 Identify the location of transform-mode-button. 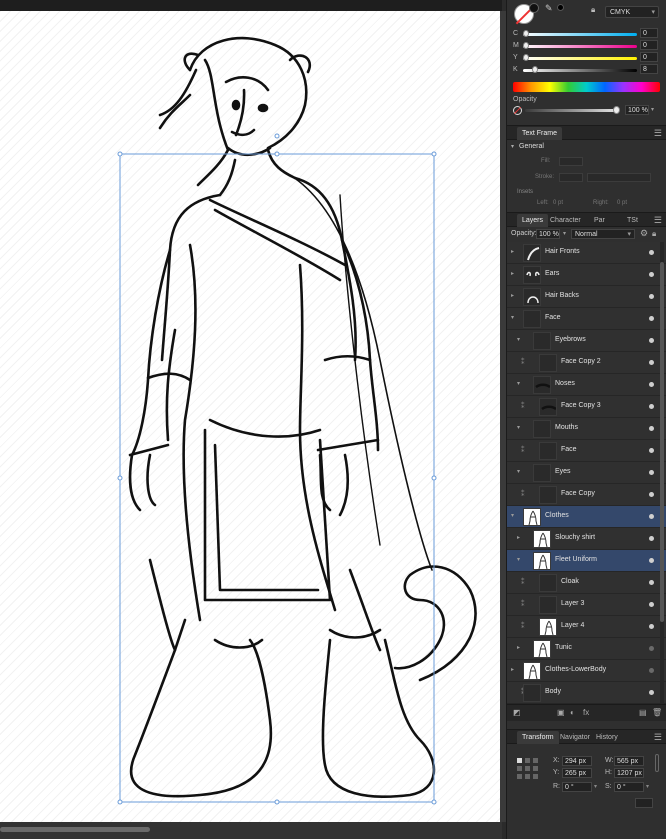
(644, 803).